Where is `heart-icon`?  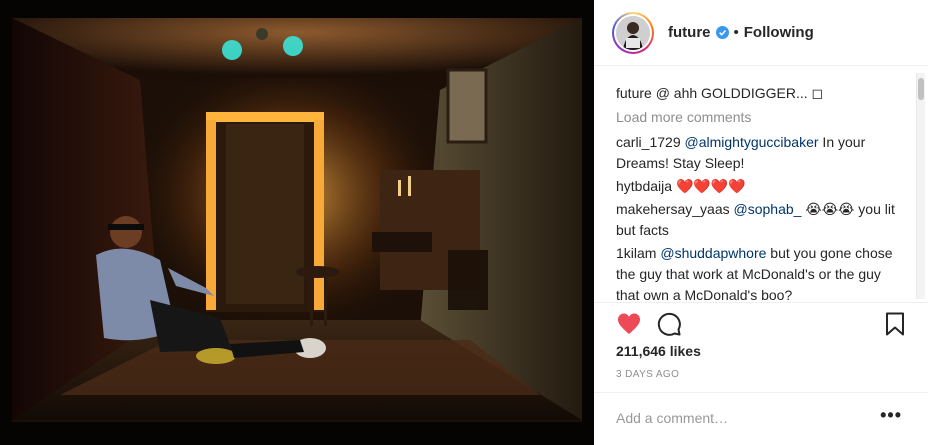 heart-icon is located at coordinates (629, 323).